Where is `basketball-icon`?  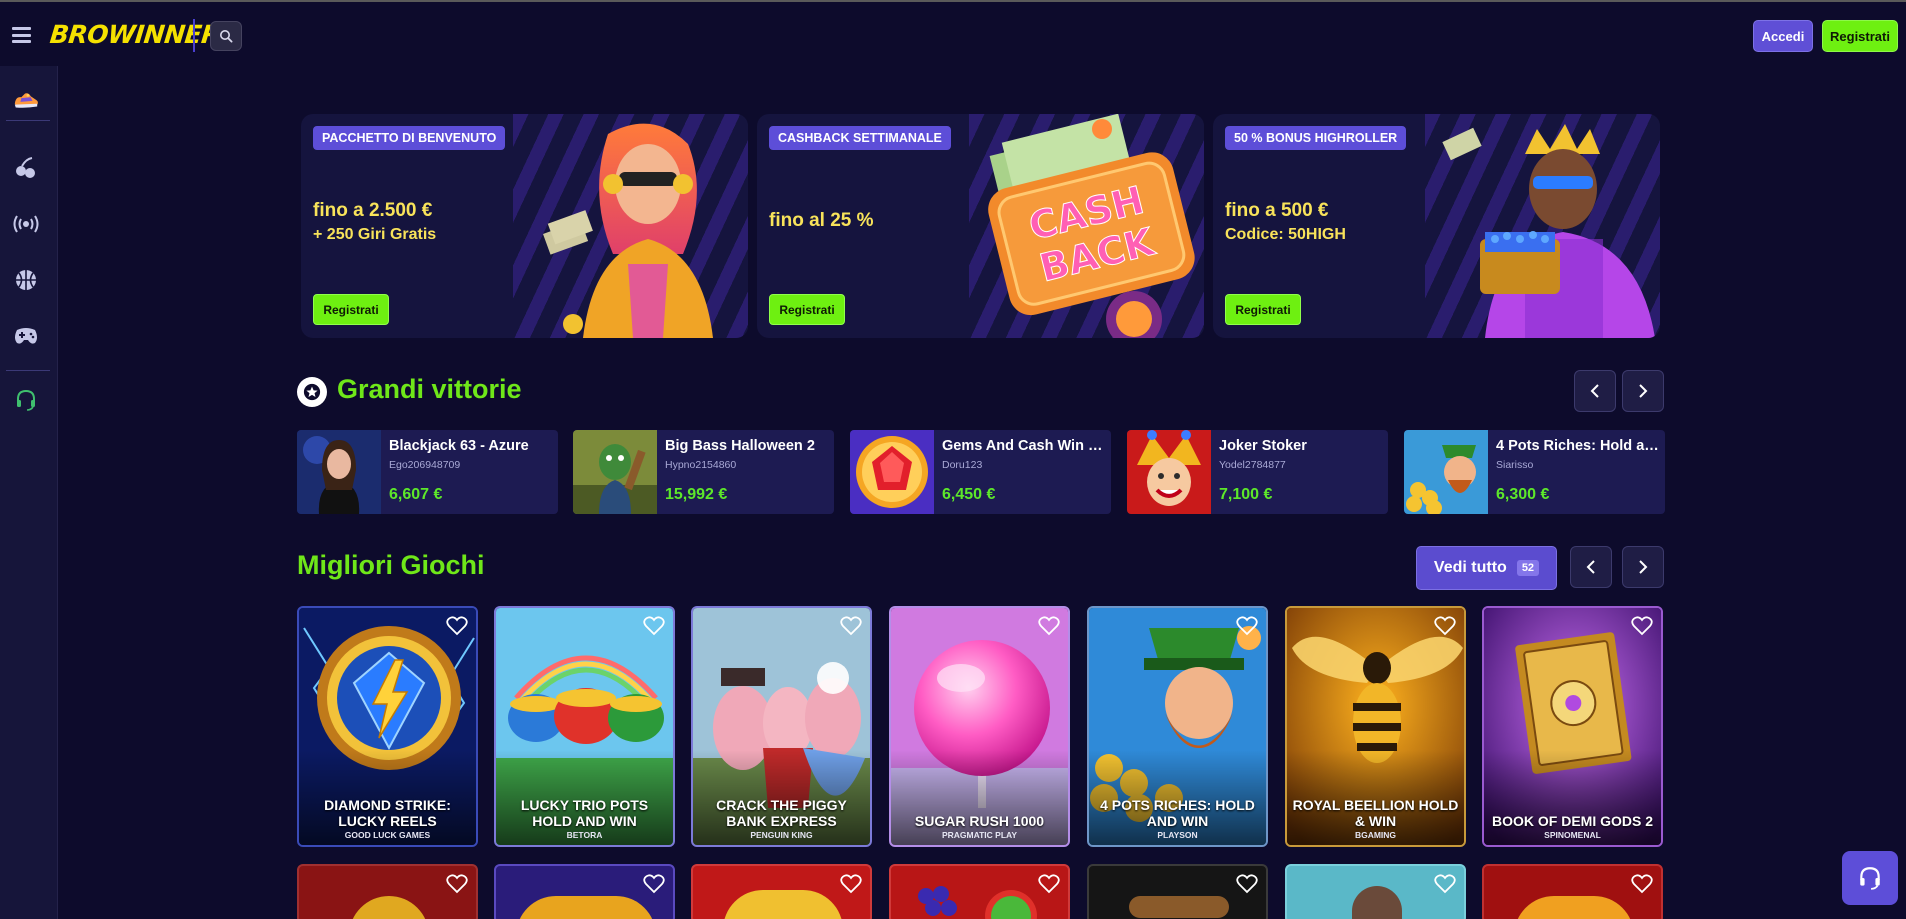 basketball-icon is located at coordinates (26, 280).